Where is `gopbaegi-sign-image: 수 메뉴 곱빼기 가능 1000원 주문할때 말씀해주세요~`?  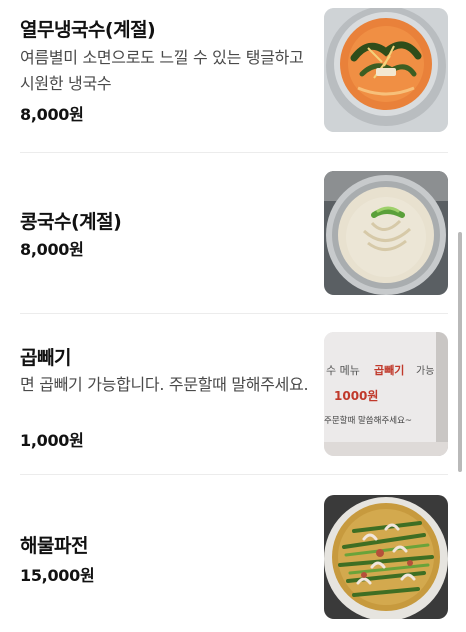
gopbaegi-sign-image: 수 메뉴 곱빼기 가능 1000원 주문할때 말씀해주세요~ is located at coordinates (386, 394).